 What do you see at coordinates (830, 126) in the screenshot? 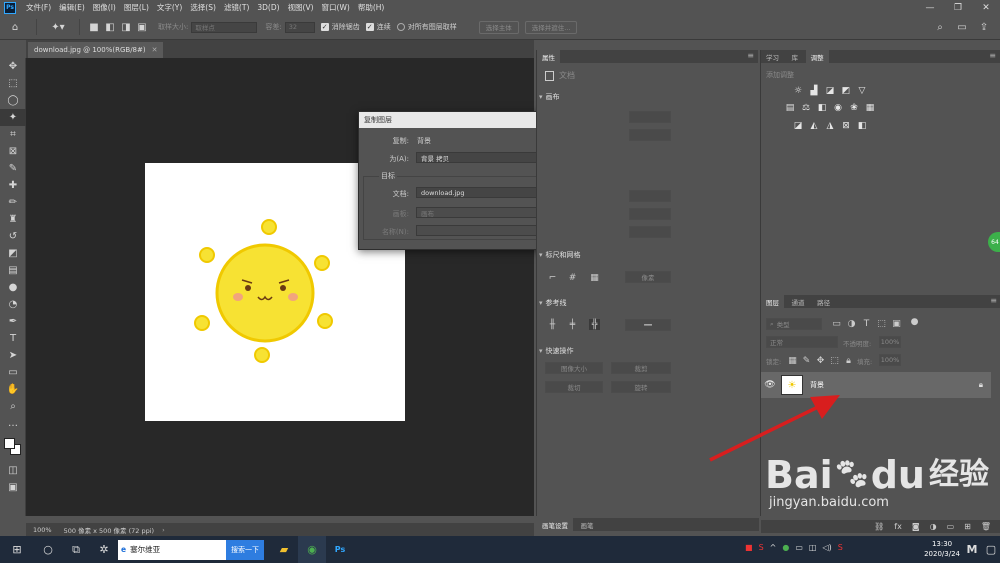
I see `threshold-icon: ◮` at bounding box center [830, 126].